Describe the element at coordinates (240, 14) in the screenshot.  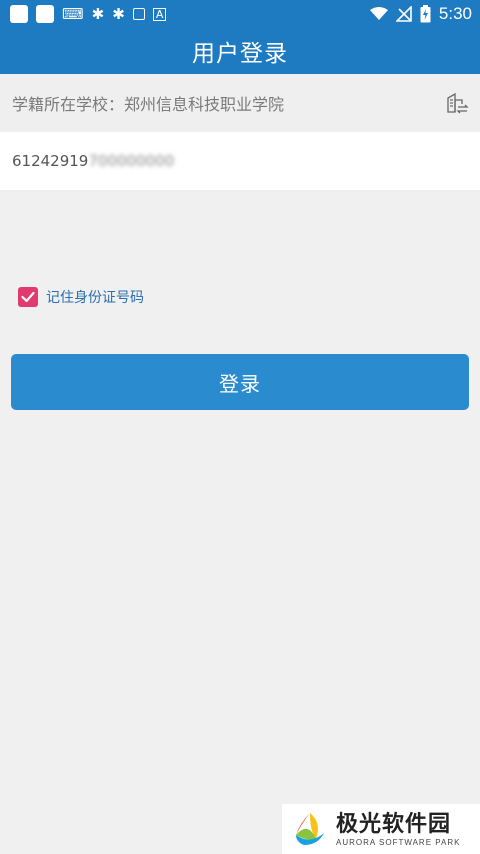
I see `status-bar: ⌨ ✱ ✱ A 5:30` at that location.